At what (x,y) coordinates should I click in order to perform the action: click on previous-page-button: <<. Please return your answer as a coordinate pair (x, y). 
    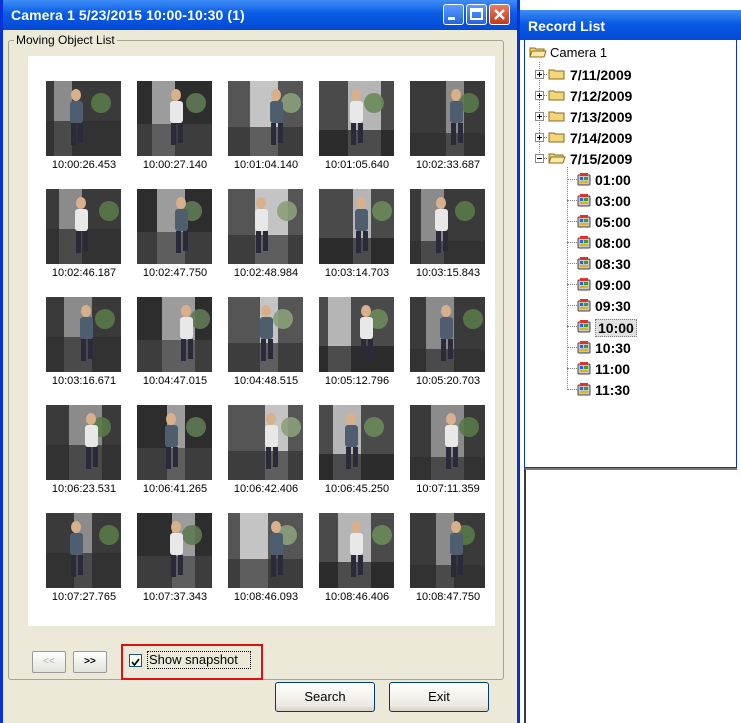
    Looking at the image, I should click on (49, 662).